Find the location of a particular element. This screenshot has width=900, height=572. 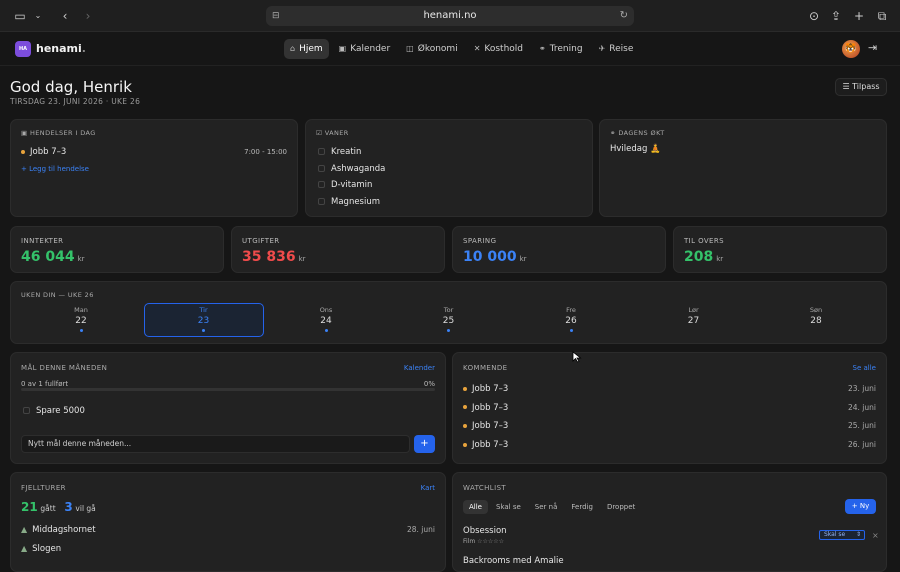

habit-item: D-vitamin is located at coordinates (345, 185).